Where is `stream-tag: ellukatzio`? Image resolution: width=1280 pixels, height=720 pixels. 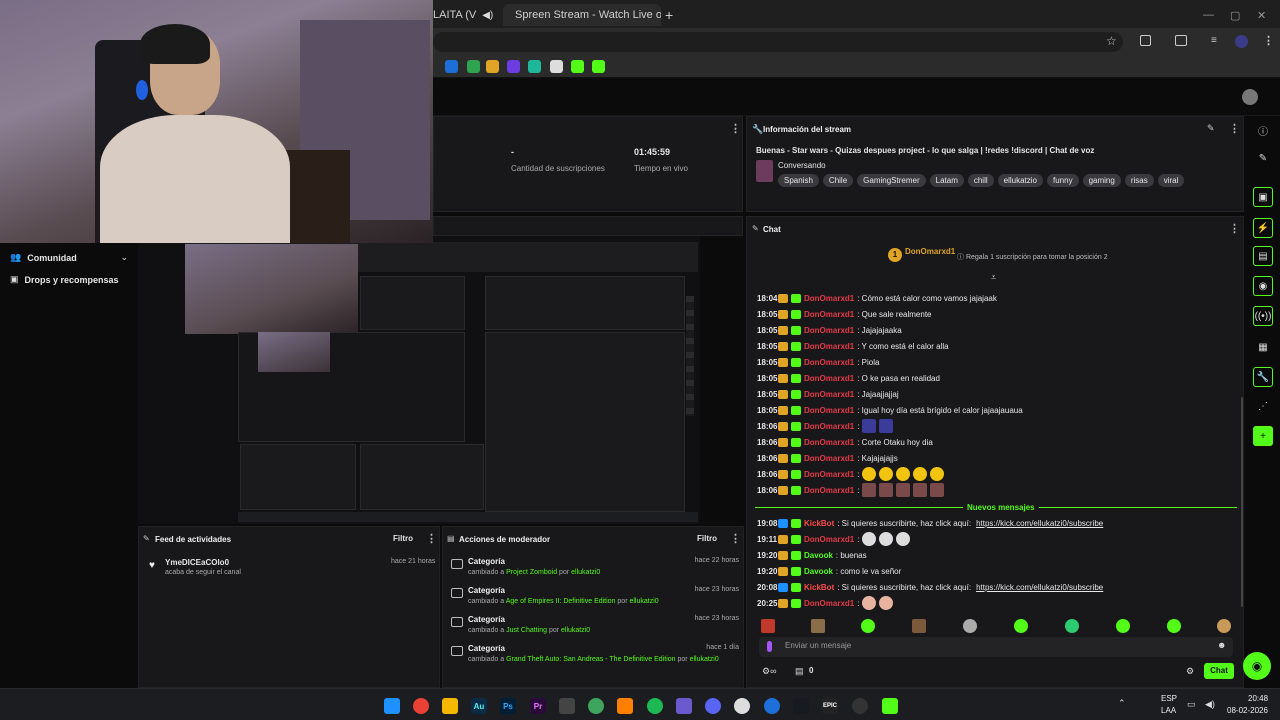
stream-tag: ellukatzio is located at coordinates (1020, 180).